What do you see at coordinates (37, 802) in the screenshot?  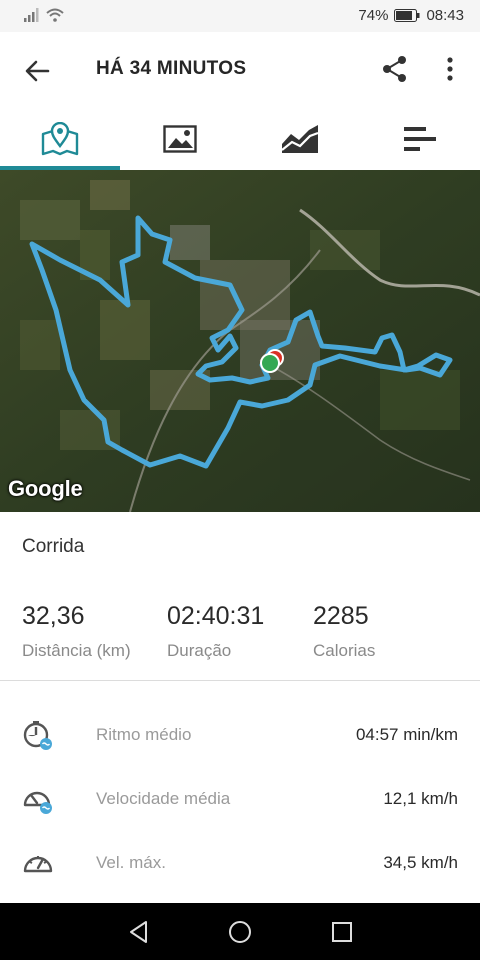 I see `speed-icon` at bounding box center [37, 802].